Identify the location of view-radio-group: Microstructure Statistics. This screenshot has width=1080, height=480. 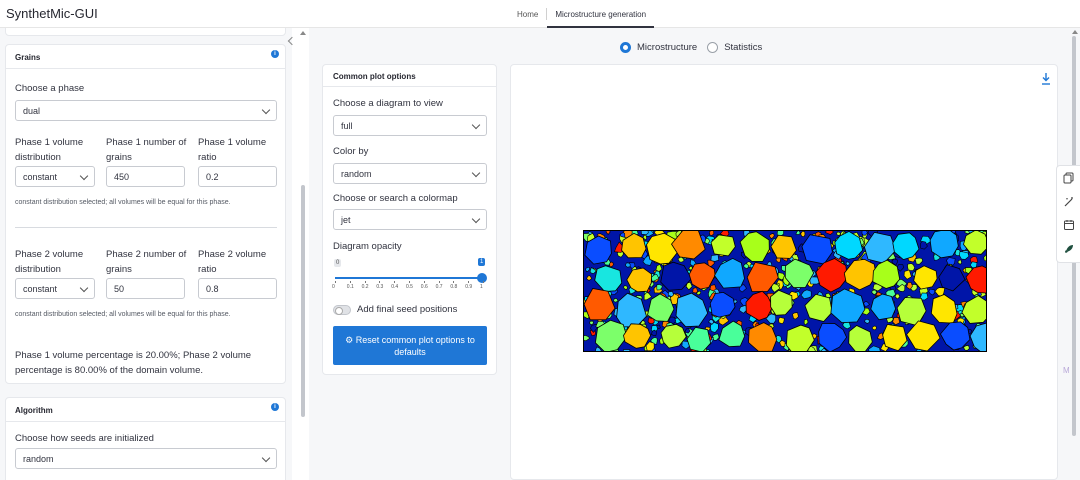
(696, 47).